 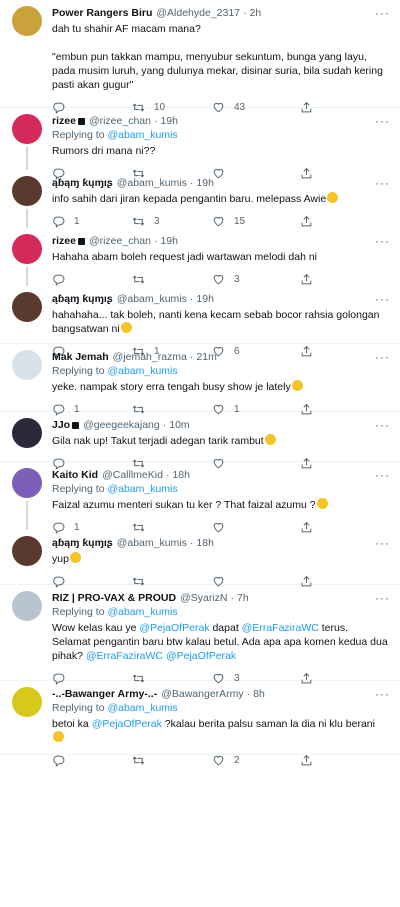 What do you see at coordinates (218, 760) in the screenshot?
I see `like-icon` at bounding box center [218, 760].